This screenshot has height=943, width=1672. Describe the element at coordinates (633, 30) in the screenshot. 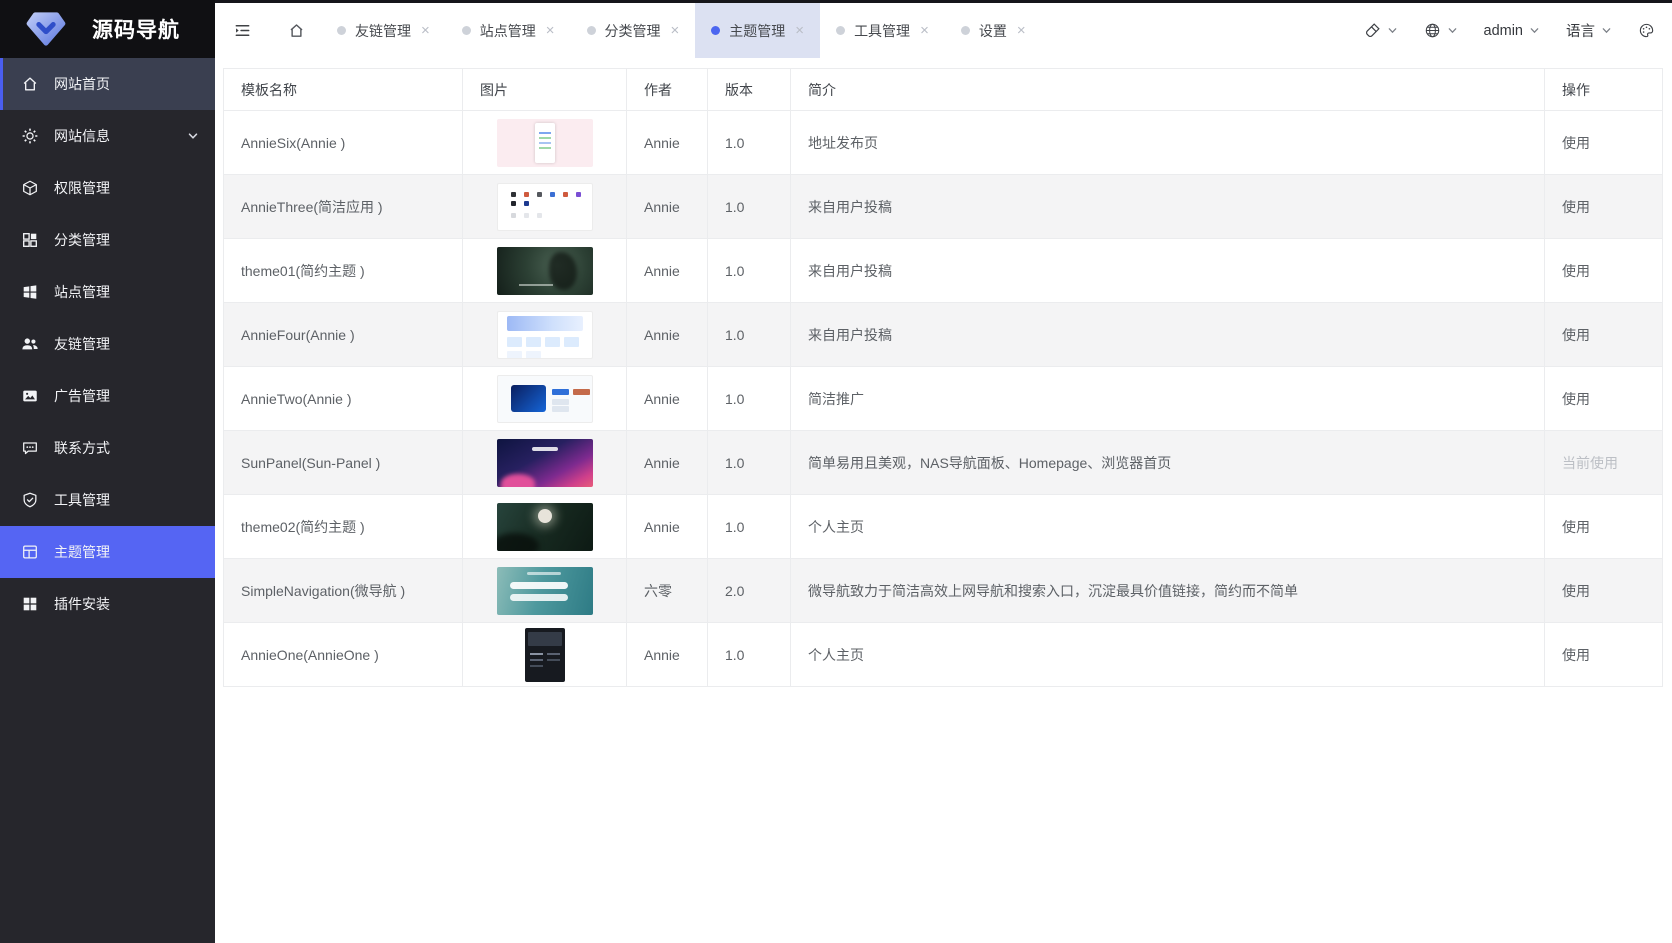

I see `tab-categories: 分类管理 ×` at that location.